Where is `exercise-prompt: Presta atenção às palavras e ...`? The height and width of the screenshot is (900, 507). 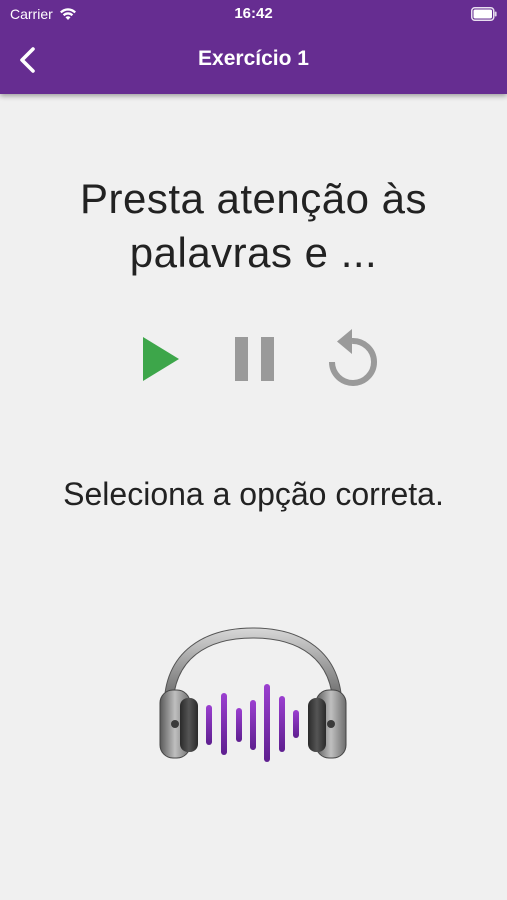
exercise-prompt: Presta atenção às palavras e ... is located at coordinates (253, 225).